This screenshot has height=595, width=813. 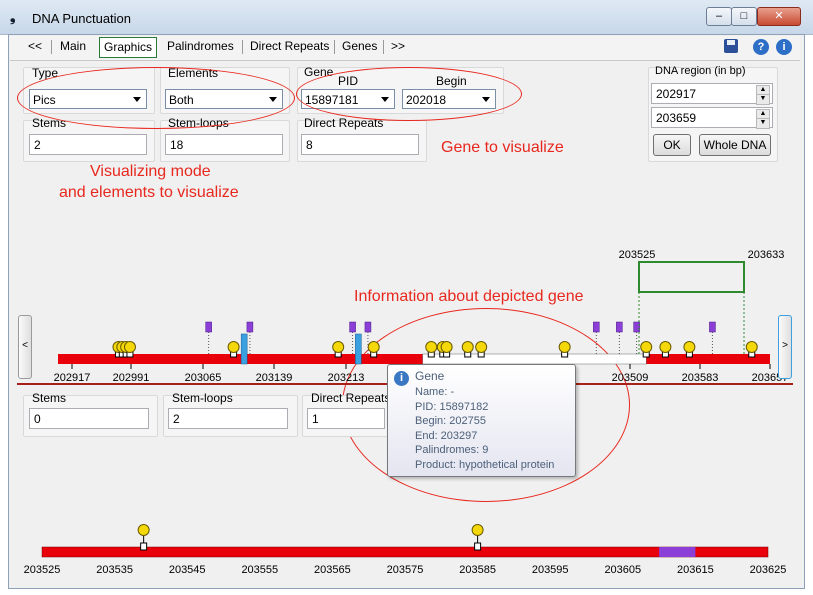 What do you see at coordinates (405, 570) in the screenshot?
I see `axis-tick-label: 203575` at bounding box center [405, 570].